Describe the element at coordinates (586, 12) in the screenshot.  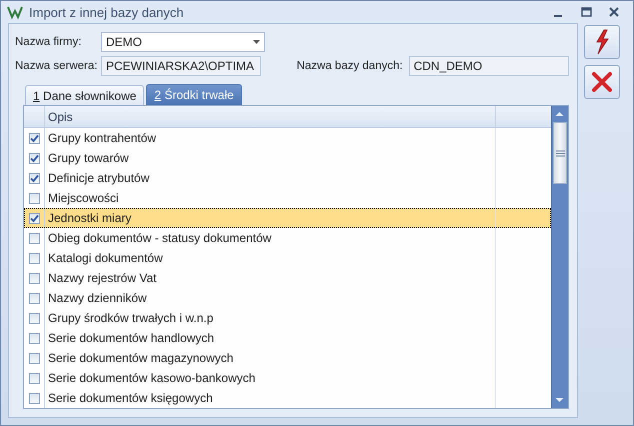
I see `maximize-icon` at that location.